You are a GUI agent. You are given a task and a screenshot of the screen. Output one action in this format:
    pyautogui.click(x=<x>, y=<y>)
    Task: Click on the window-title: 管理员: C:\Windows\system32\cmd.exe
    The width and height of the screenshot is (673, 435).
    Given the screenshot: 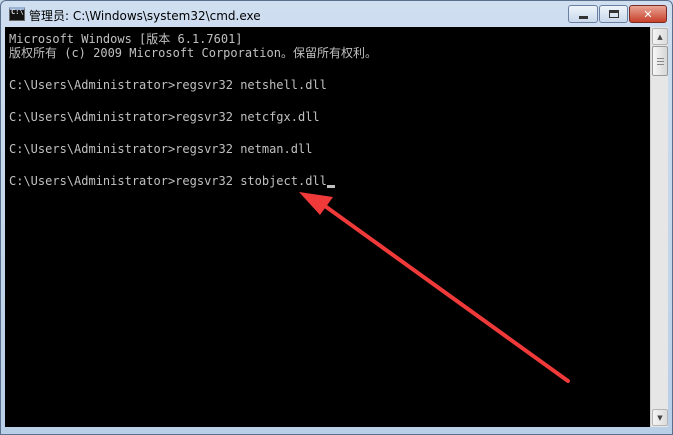 What is the action you would take?
    pyautogui.click(x=145, y=16)
    